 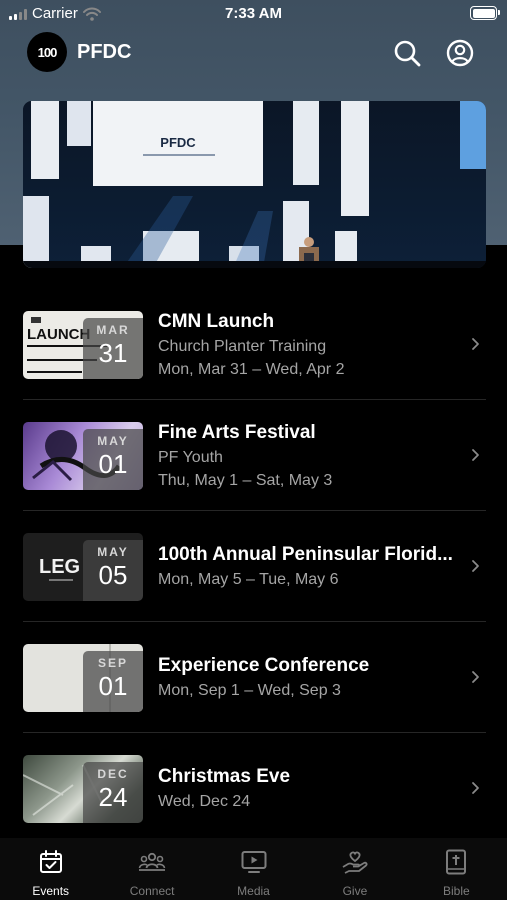 I want to click on tab-give: Give, so click(x=354, y=869).